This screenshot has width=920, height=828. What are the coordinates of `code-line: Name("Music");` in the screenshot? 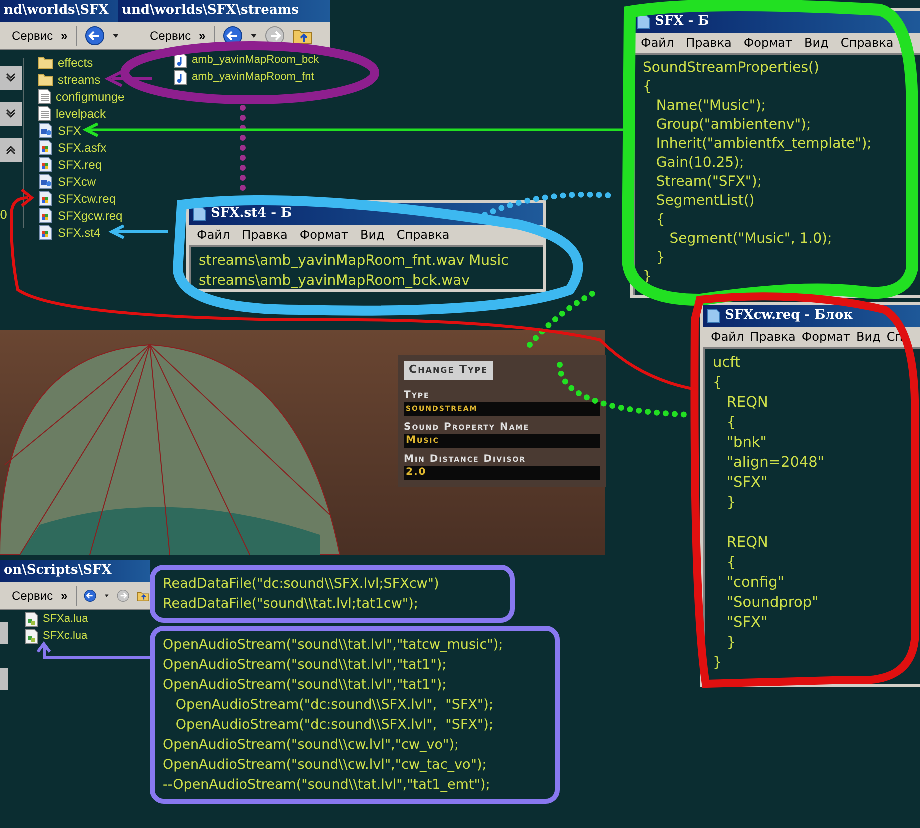 It's located at (711, 106).